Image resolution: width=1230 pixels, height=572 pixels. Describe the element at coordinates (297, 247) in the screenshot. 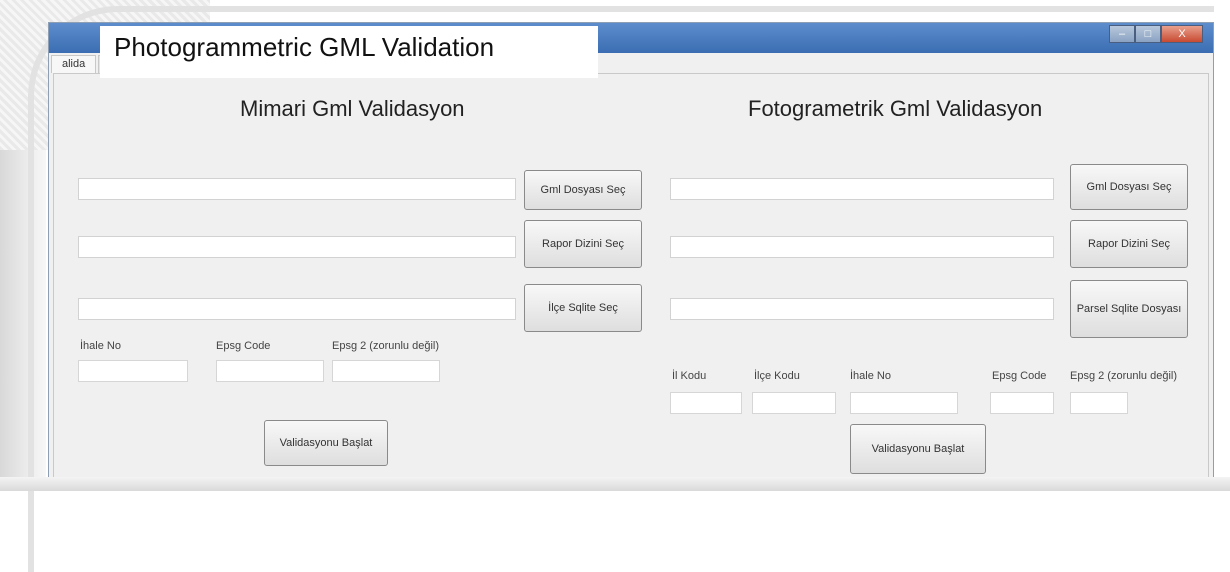

I see `left-report-dir-field` at that location.